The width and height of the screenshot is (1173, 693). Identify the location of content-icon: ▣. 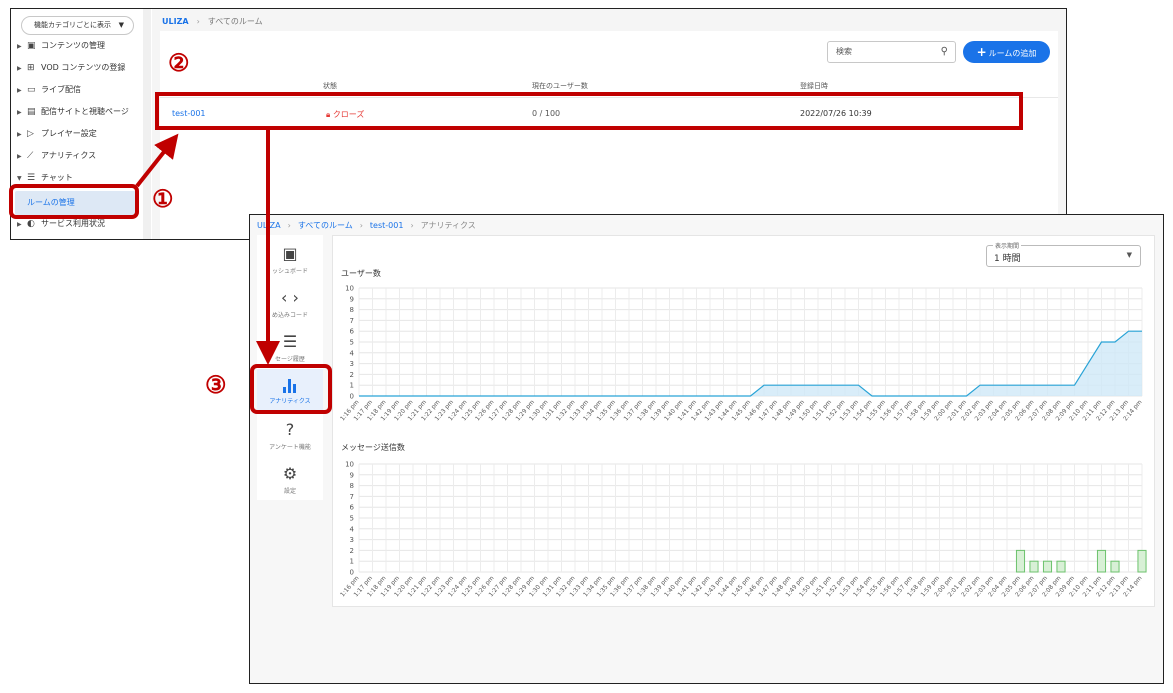
(31, 46).